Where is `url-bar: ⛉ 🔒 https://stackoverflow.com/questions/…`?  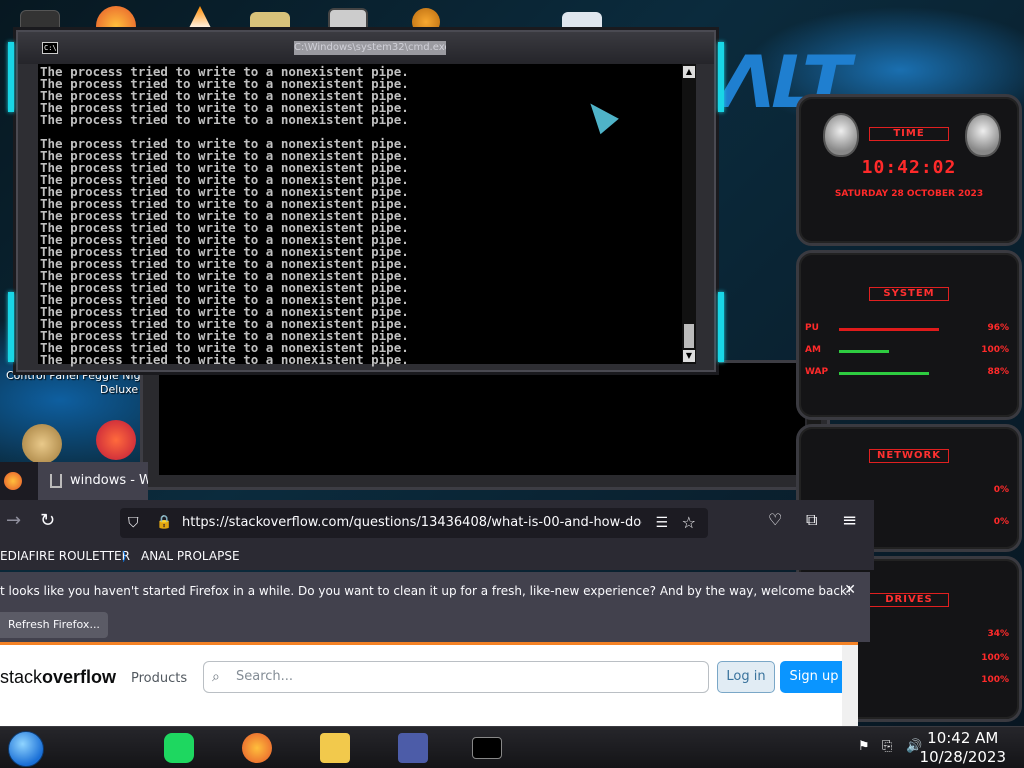 url-bar: ⛉ 🔒 https://stackoverflow.com/questions/… is located at coordinates (414, 523).